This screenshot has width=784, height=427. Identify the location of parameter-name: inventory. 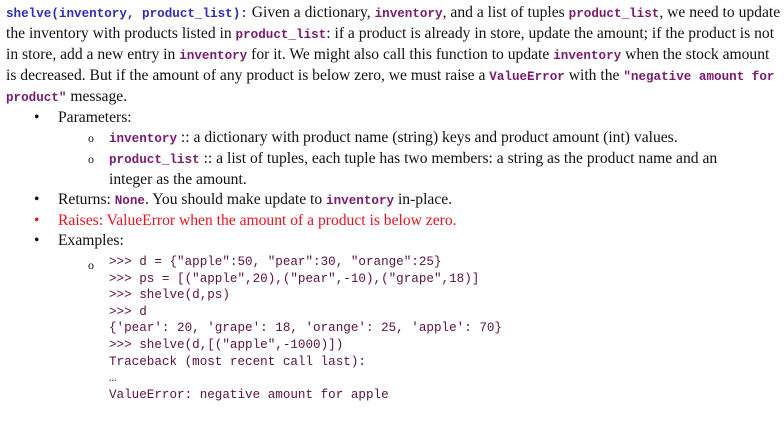
(143, 139).